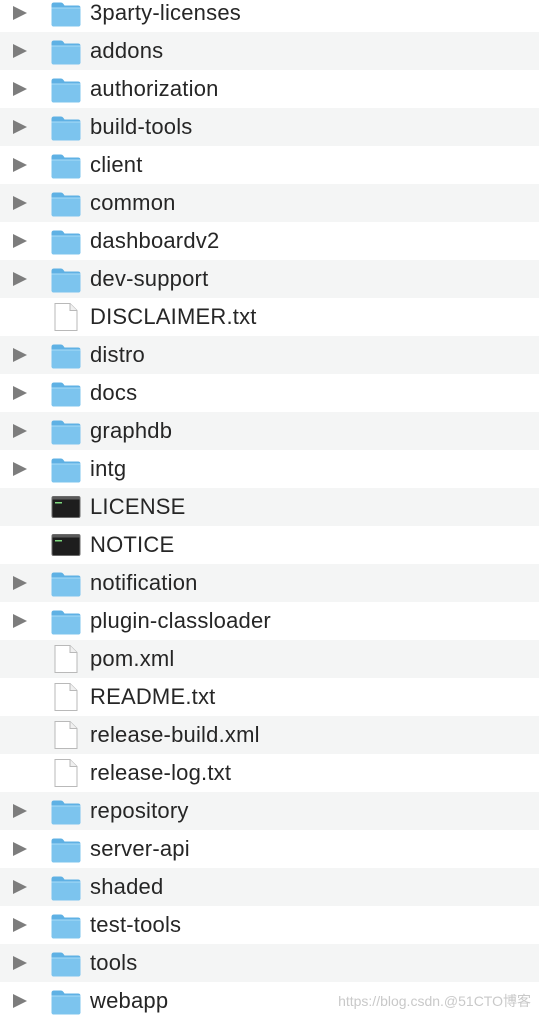 The height and width of the screenshot is (1020, 539). I want to click on list-item: intg, so click(269, 469).